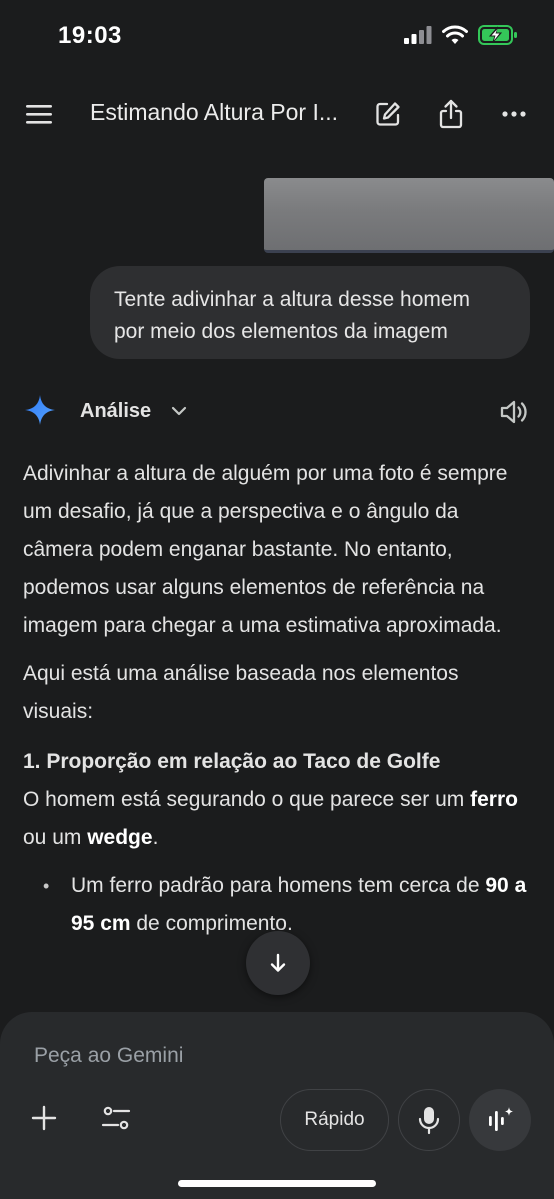  What do you see at coordinates (274, 1060) in the screenshot?
I see `prompt-input: Peça ao Gemini` at bounding box center [274, 1060].